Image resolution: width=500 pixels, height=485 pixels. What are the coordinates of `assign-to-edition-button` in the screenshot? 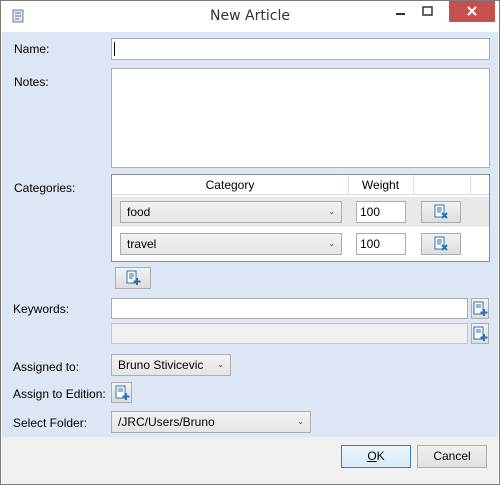 It's located at (121, 392).